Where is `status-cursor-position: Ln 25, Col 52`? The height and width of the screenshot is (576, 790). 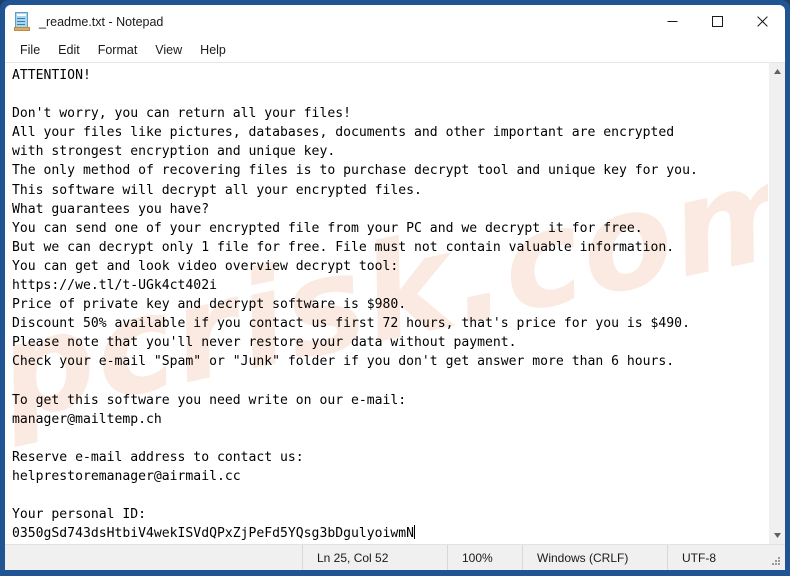
status-cursor-position: Ln 25, Col 52 is located at coordinates (374, 557).